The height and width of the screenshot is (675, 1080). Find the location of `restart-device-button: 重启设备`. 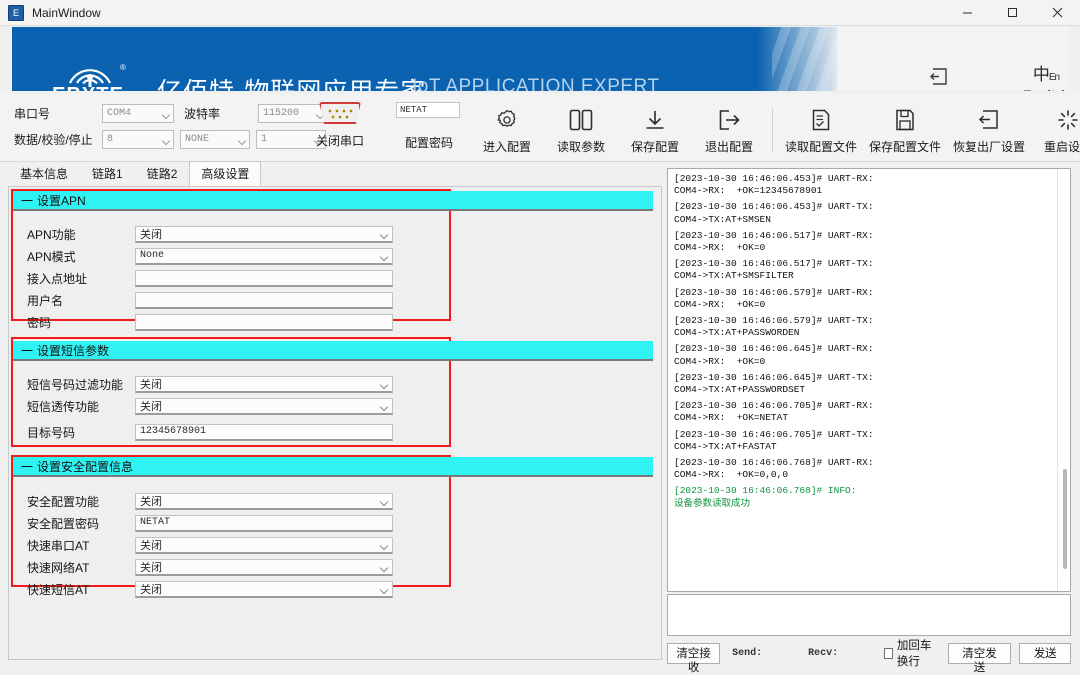

restart-device-button: 重启设备 is located at coordinates (1055, 127).